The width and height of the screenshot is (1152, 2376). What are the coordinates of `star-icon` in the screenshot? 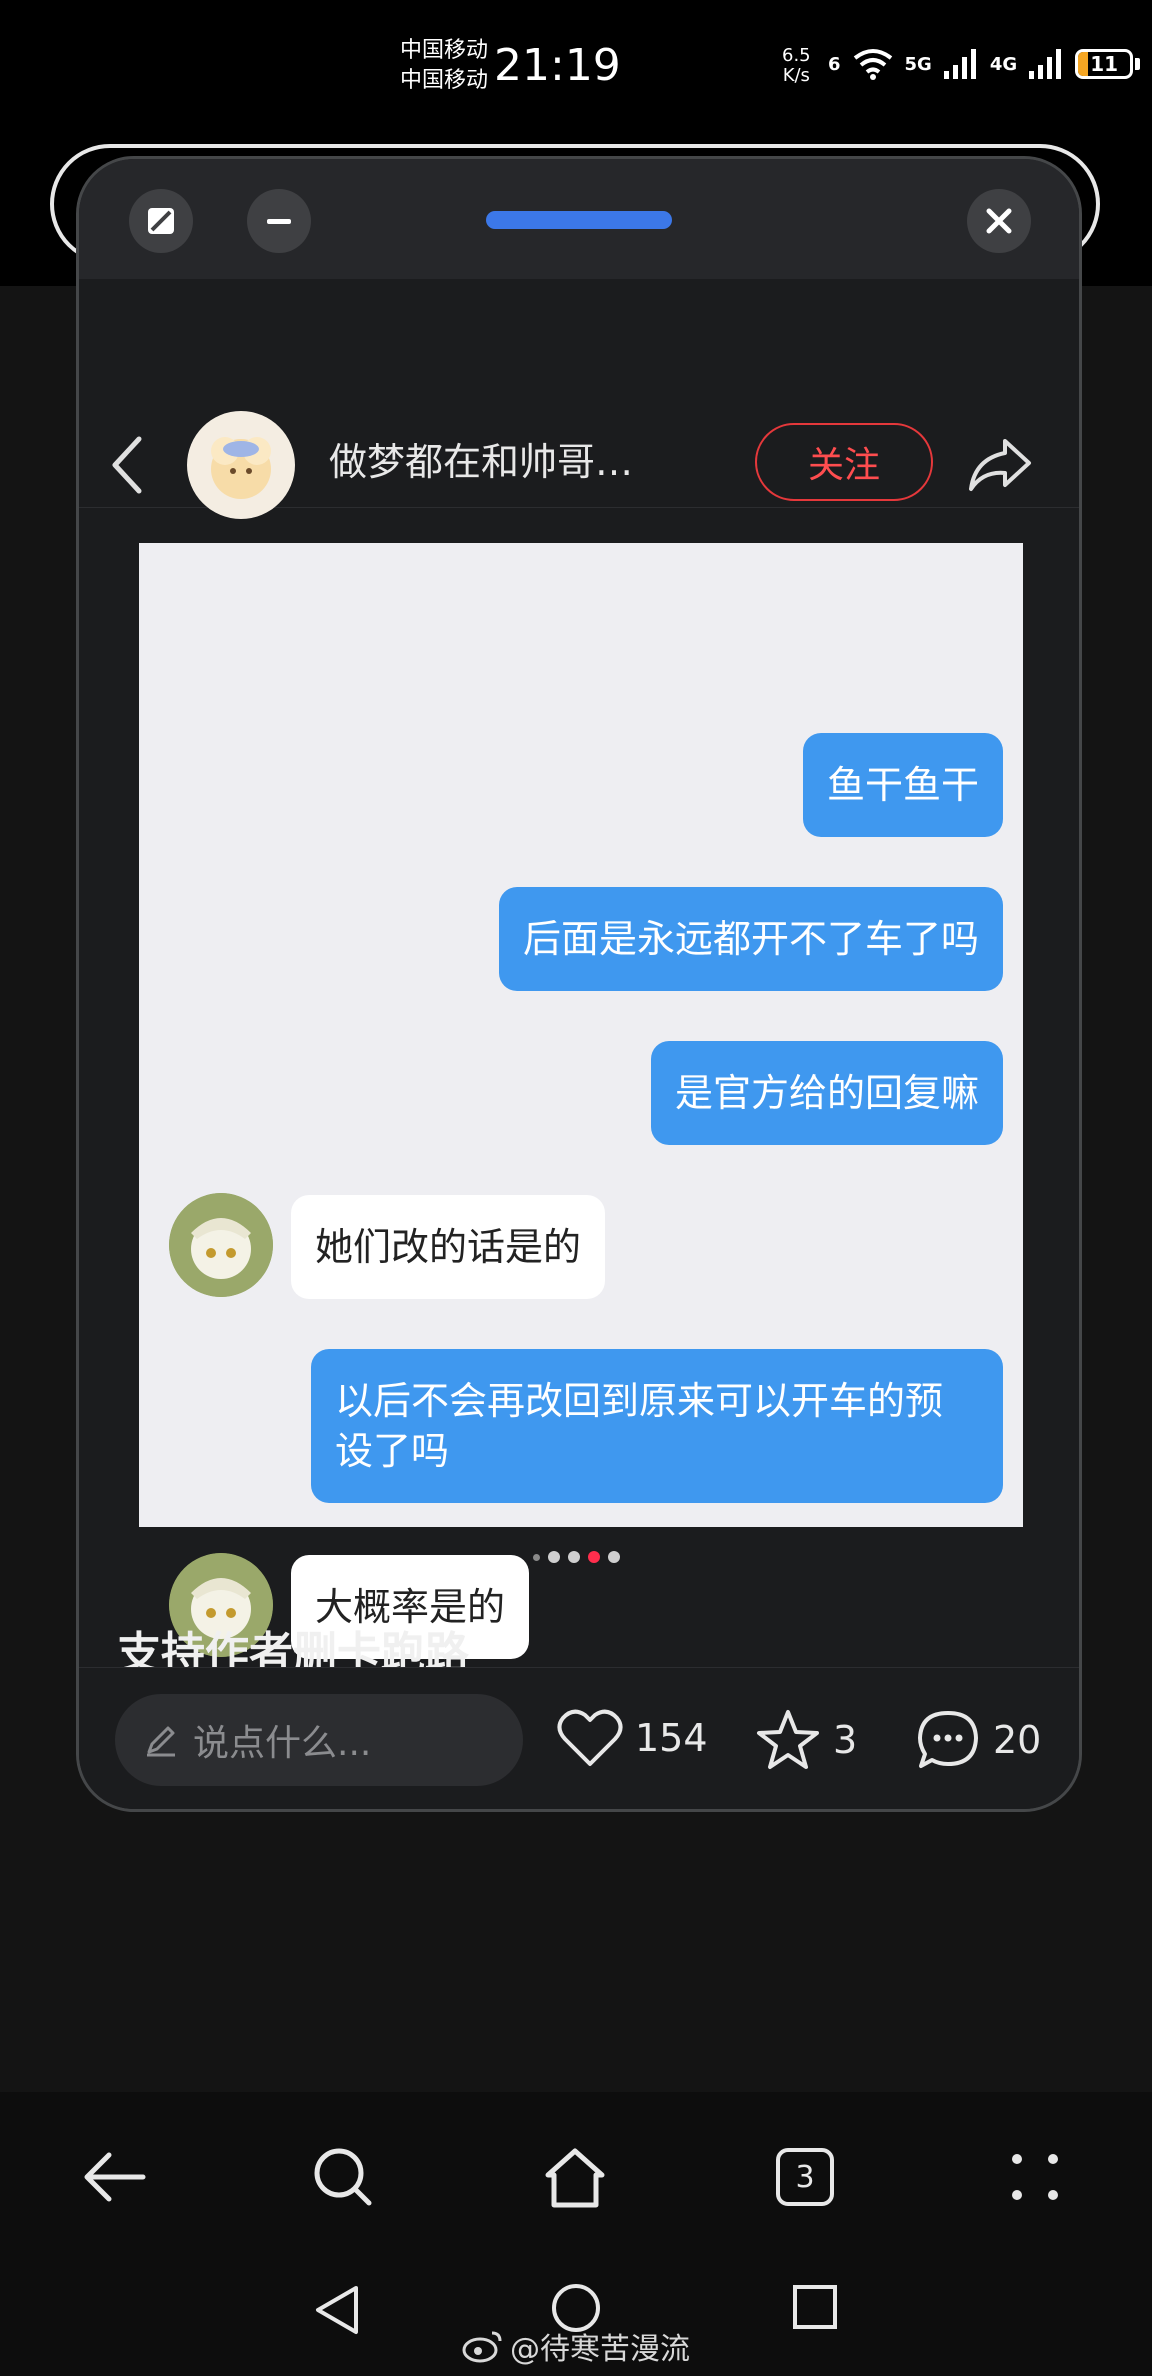 It's located at (788, 1739).